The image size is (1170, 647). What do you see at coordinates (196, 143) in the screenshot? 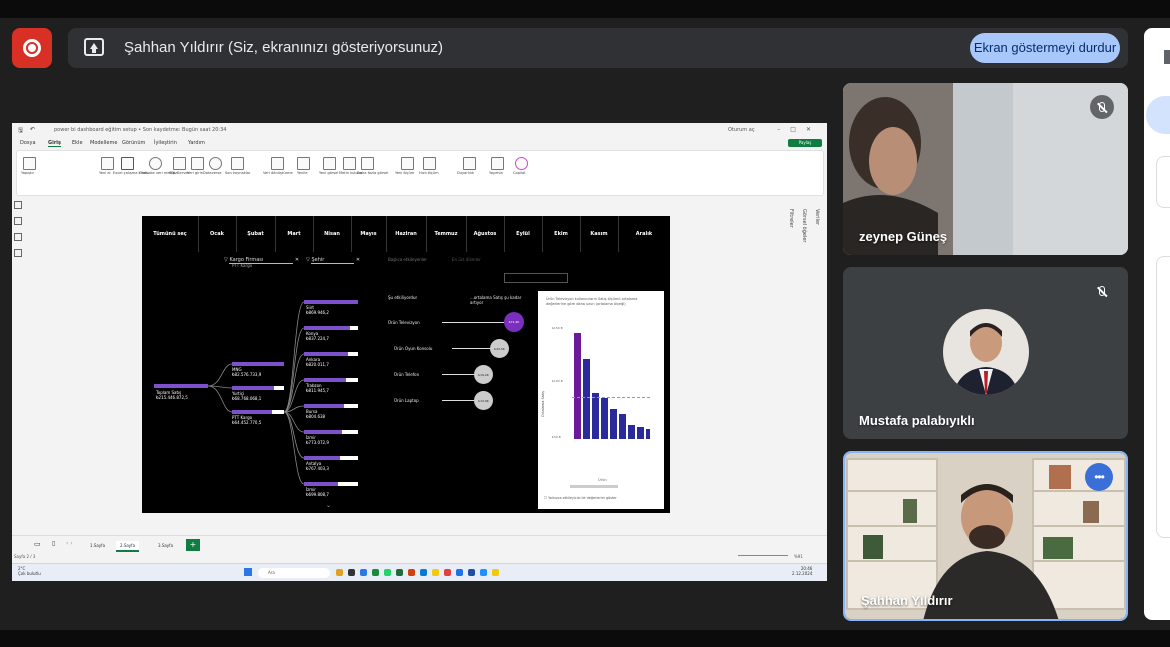
I see `menu-item: Yardım` at bounding box center [196, 143].